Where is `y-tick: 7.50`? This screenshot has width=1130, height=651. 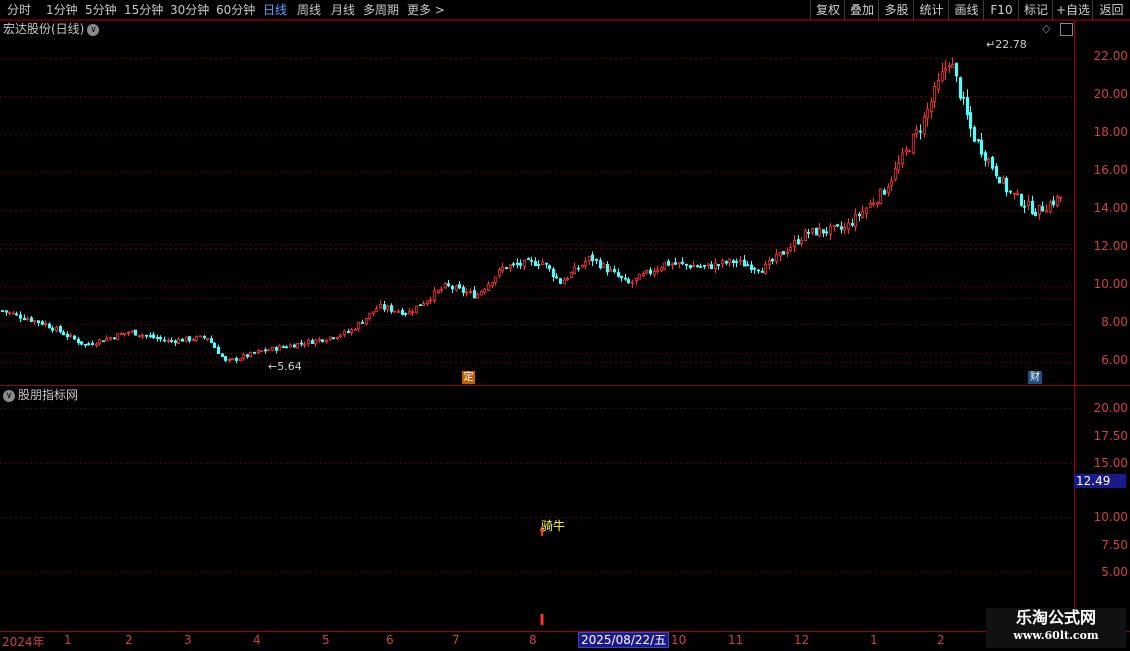
y-tick: 7.50 is located at coordinates (1114, 545).